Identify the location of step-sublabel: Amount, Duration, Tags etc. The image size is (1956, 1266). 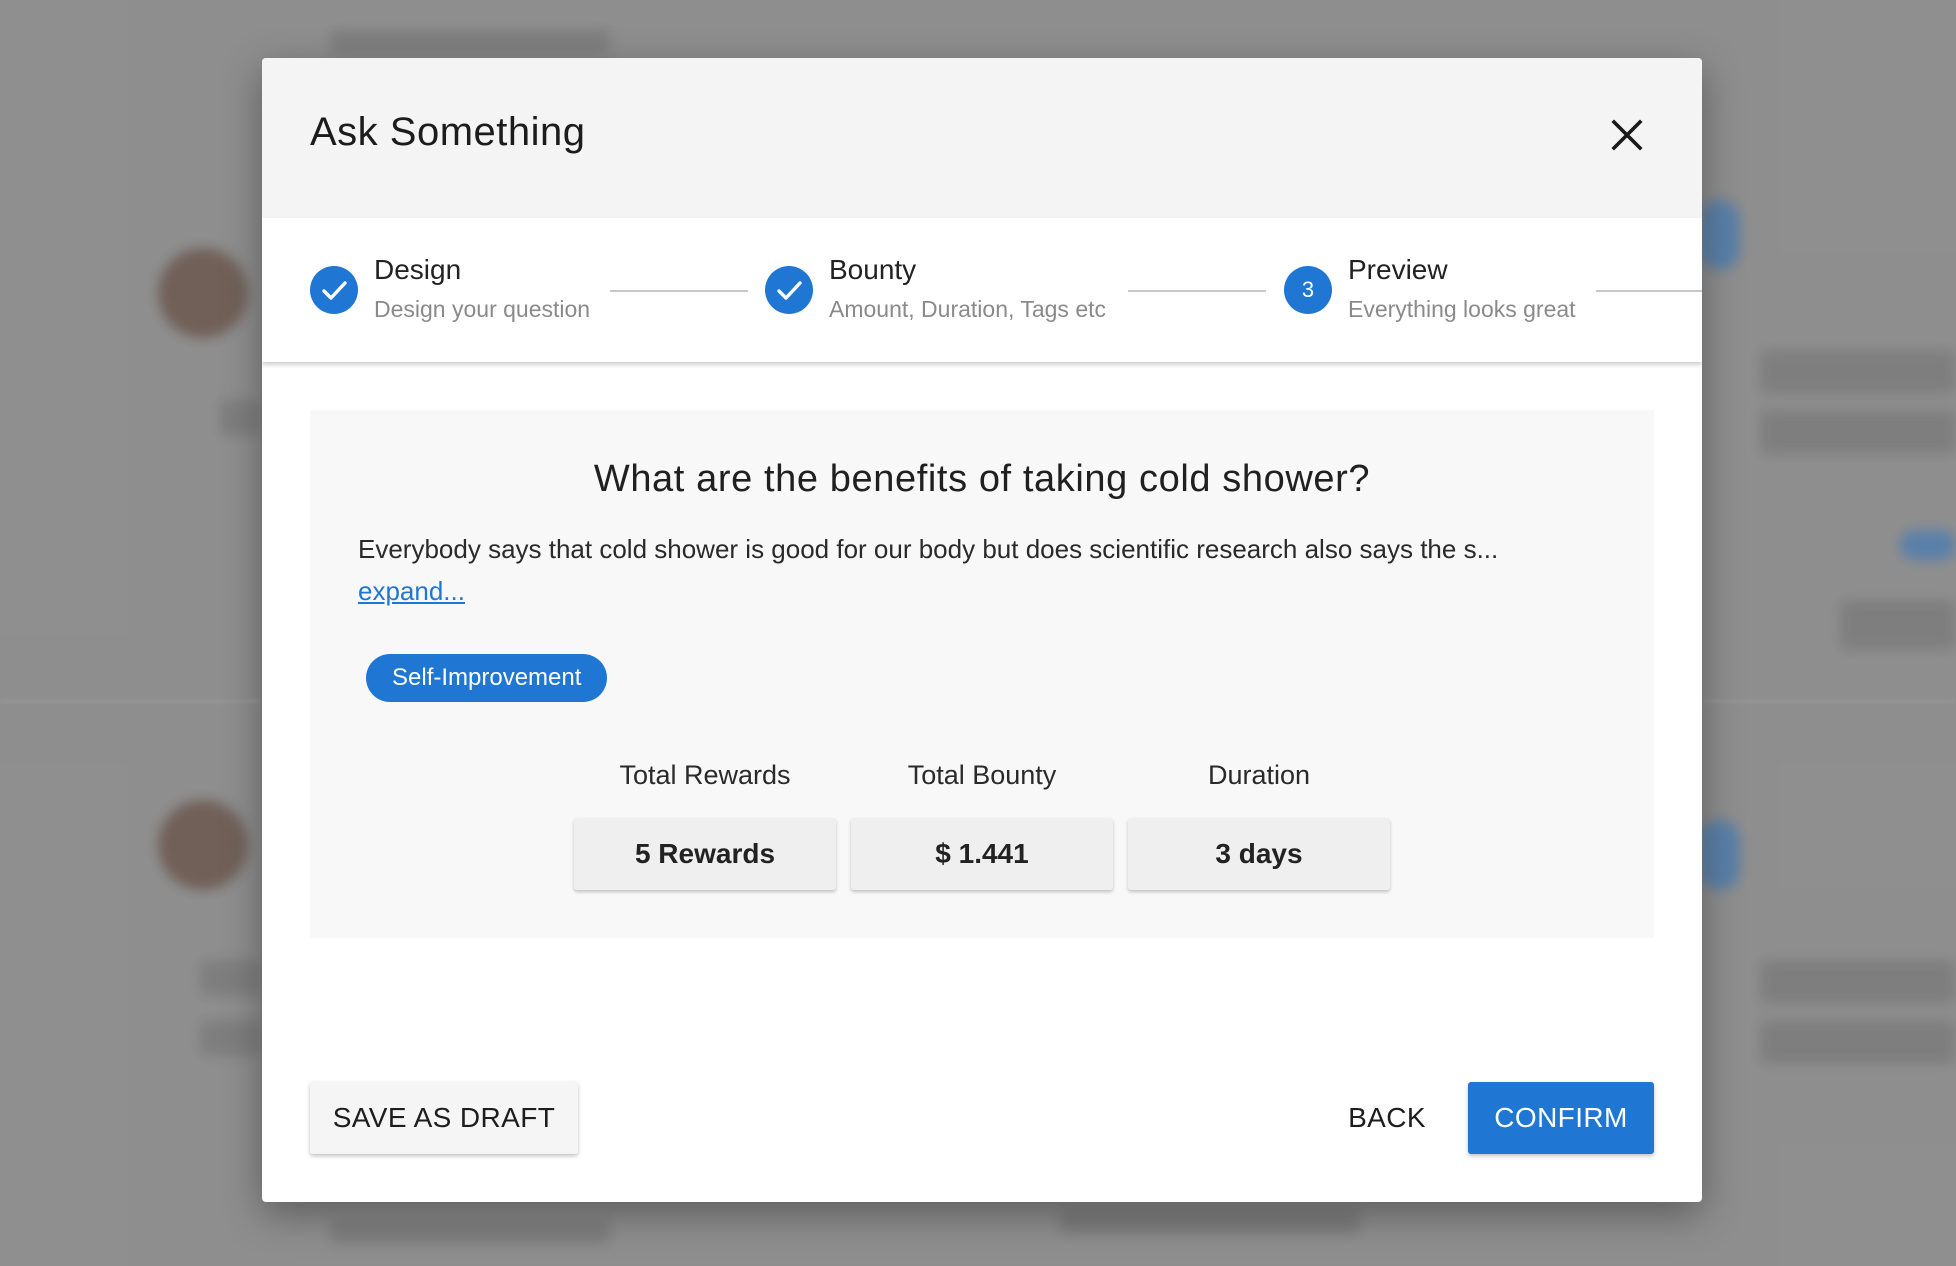
(967, 309).